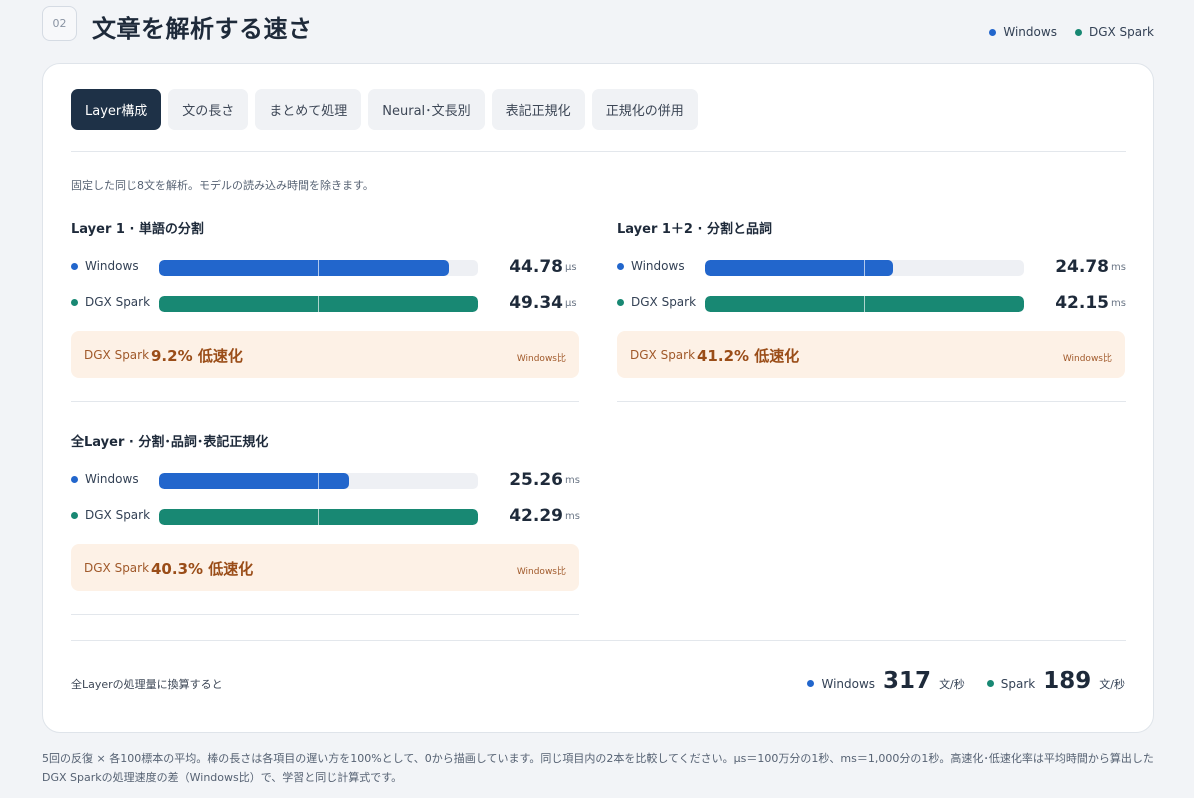 This screenshot has height=798, width=1194. I want to click on bar-value: 25.26, so click(536, 480).